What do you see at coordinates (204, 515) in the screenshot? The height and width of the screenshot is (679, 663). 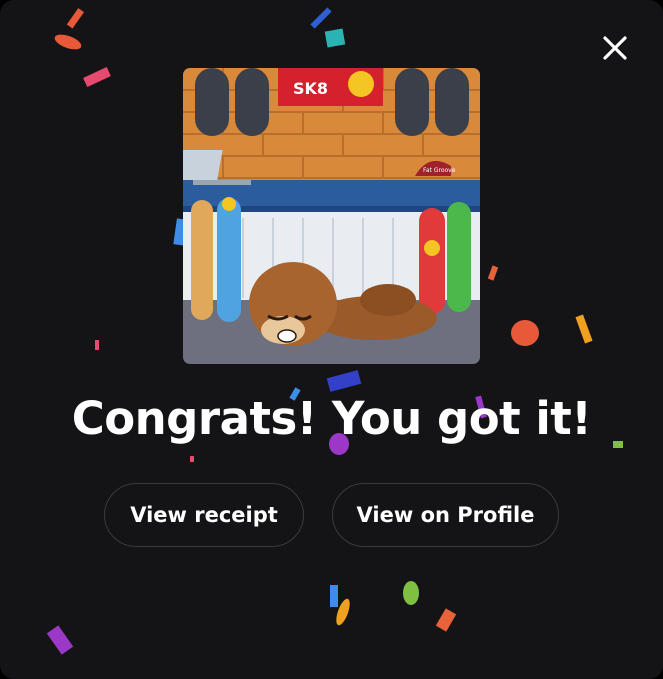 I see `view-receipt-button: View receipt` at bounding box center [204, 515].